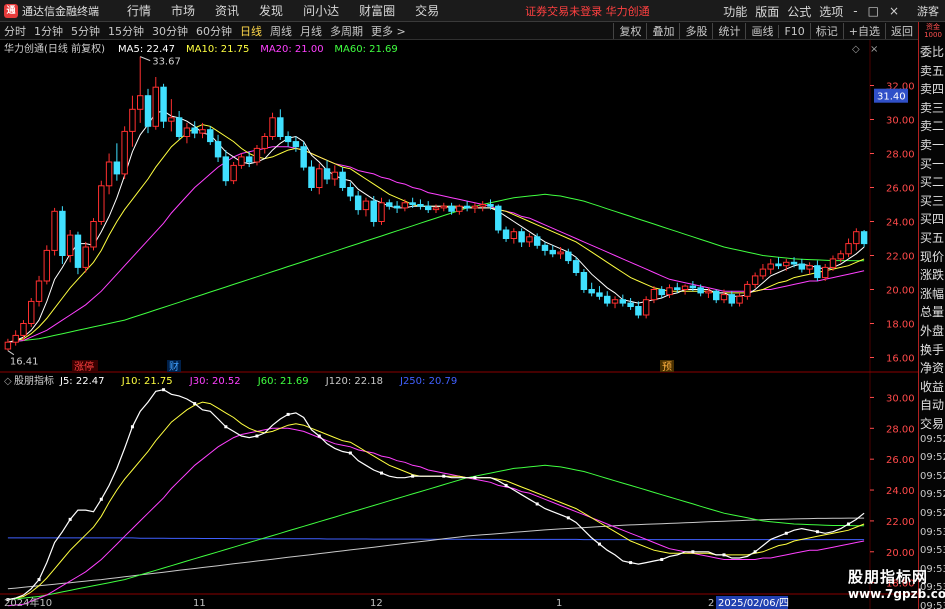 The width and height of the screenshot is (945, 609). What do you see at coordinates (346, 31) in the screenshot?
I see `period-multi: 多周期` at bounding box center [346, 31].